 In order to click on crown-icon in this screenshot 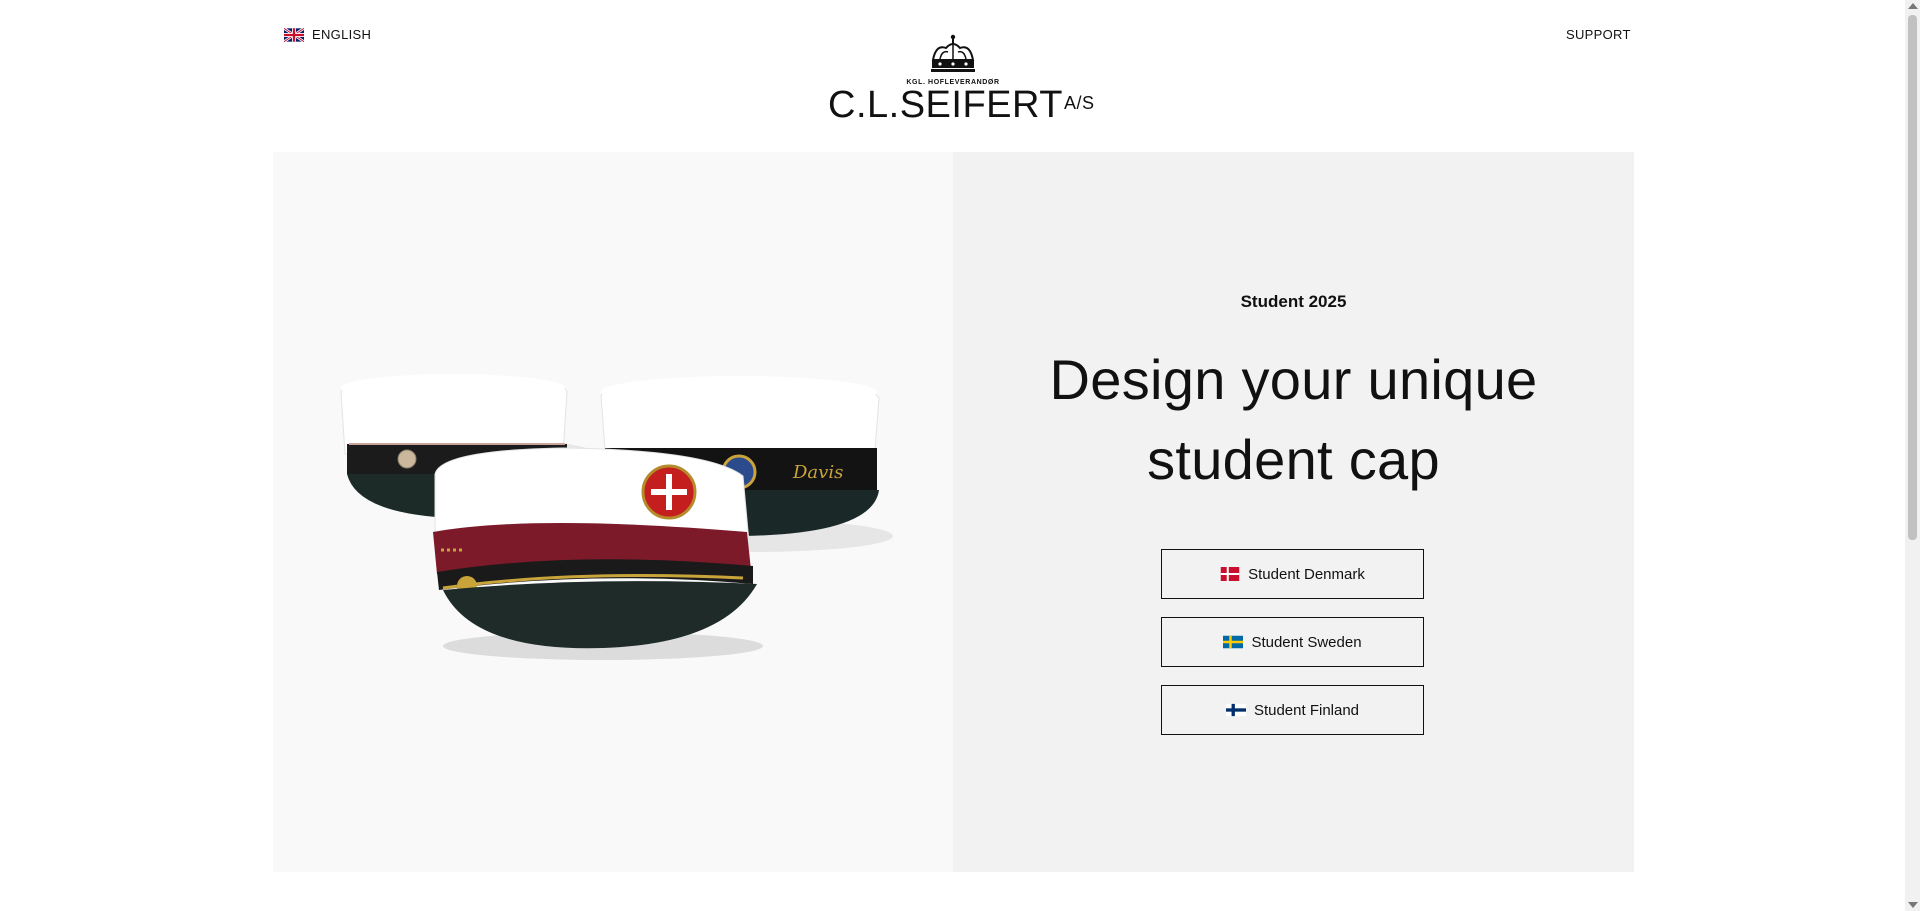, I will do `click(953, 53)`.